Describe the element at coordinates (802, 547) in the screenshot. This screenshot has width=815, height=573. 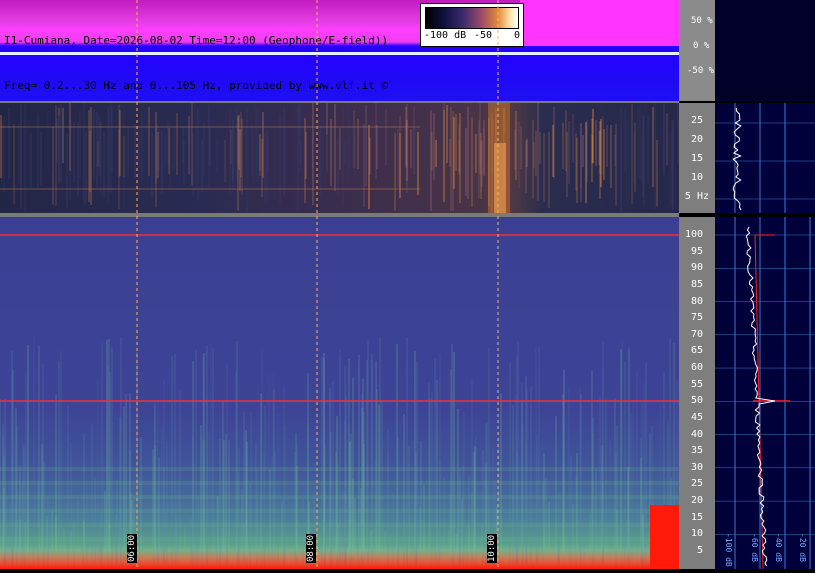
I see `profile-label-20db: -20 dB` at that location.